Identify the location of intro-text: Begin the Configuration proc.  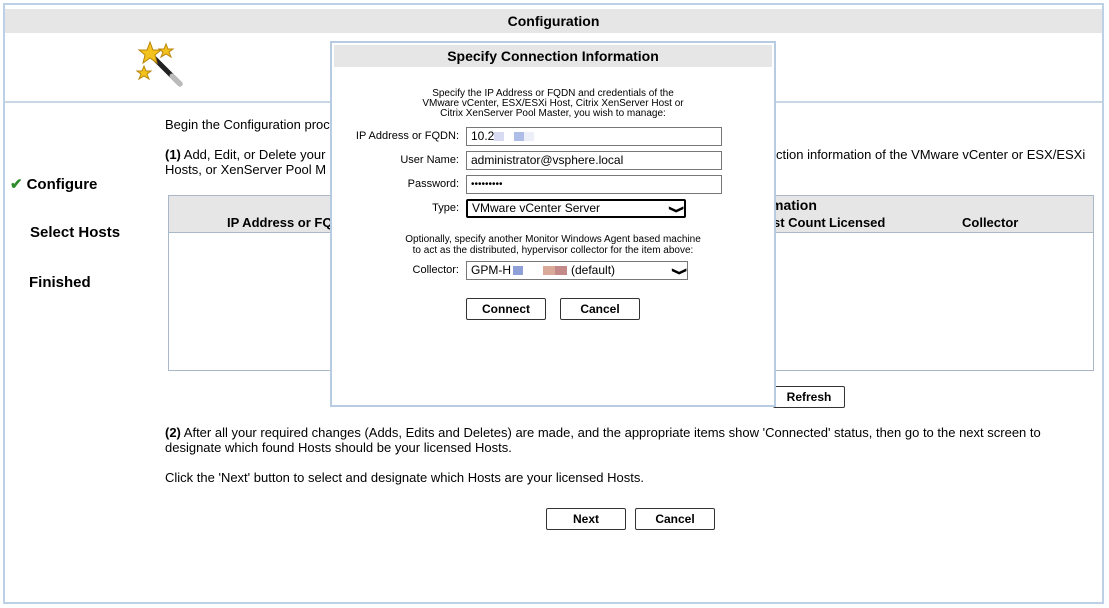
(247, 124).